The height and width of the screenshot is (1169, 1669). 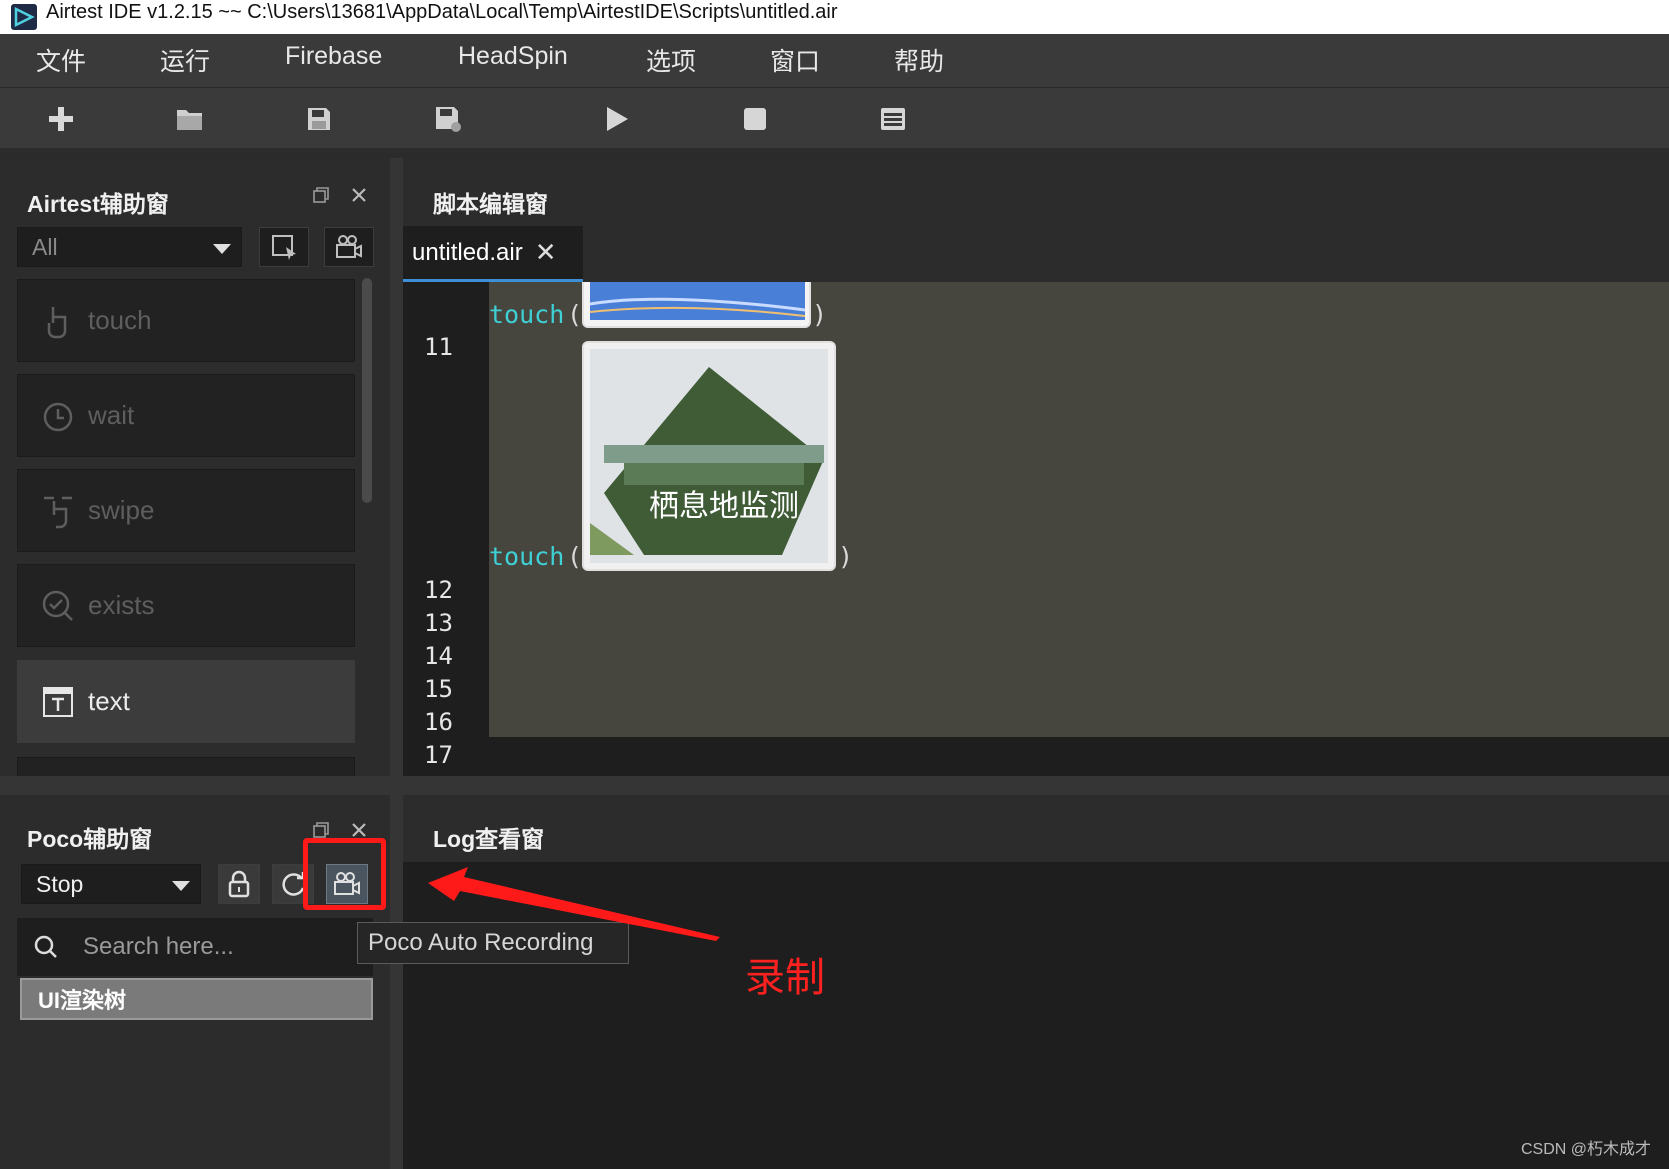 What do you see at coordinates (919, 60) in the screenshot?
I see `menu-help: 帮助` at bounding box center [919, 60].